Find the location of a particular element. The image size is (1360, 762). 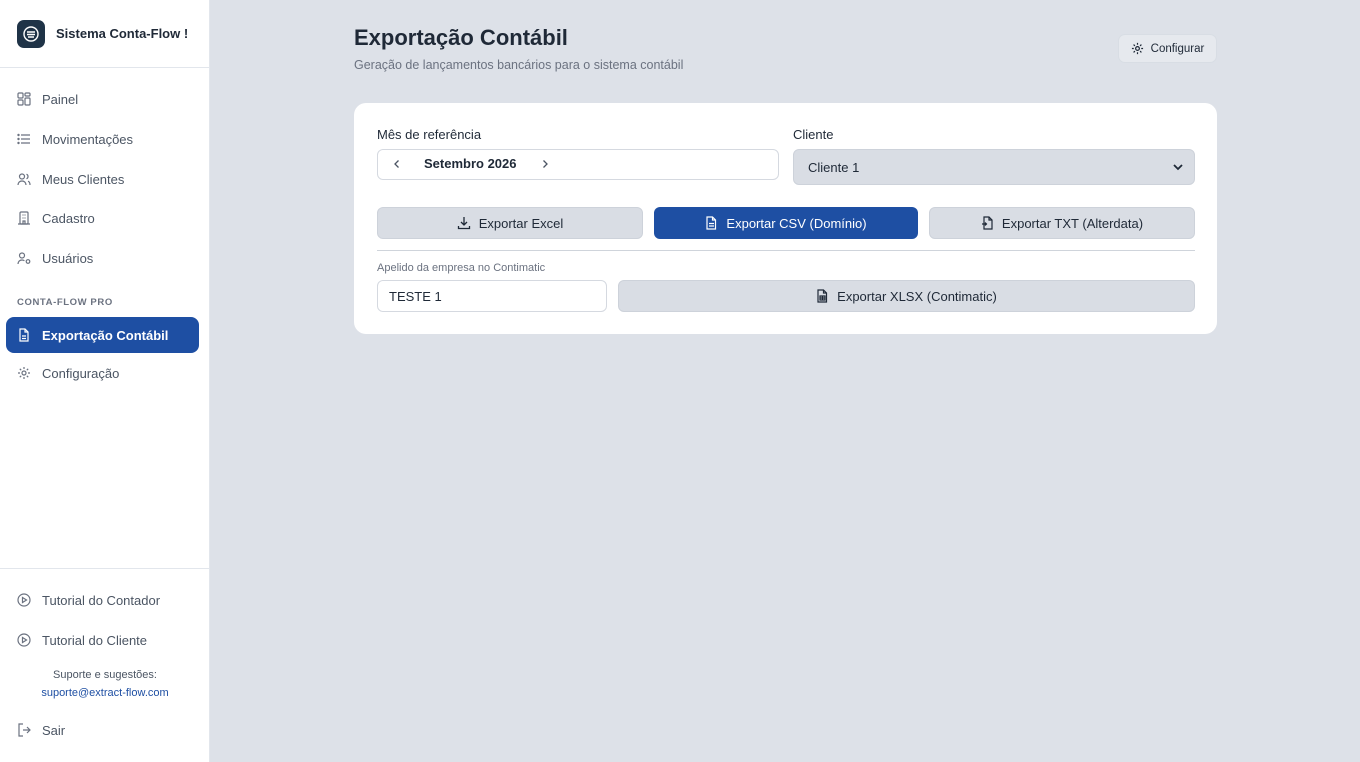

nickname-label: Apelido da empresa no Contimatic is located at coordinates (461, 268).